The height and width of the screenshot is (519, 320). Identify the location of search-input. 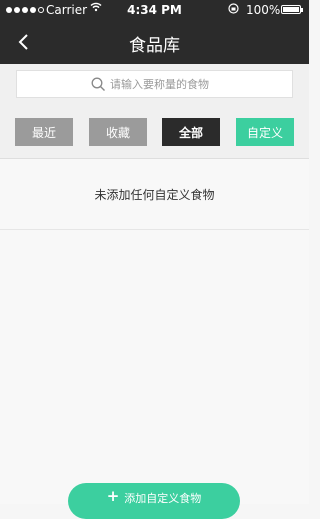
(164, 84).